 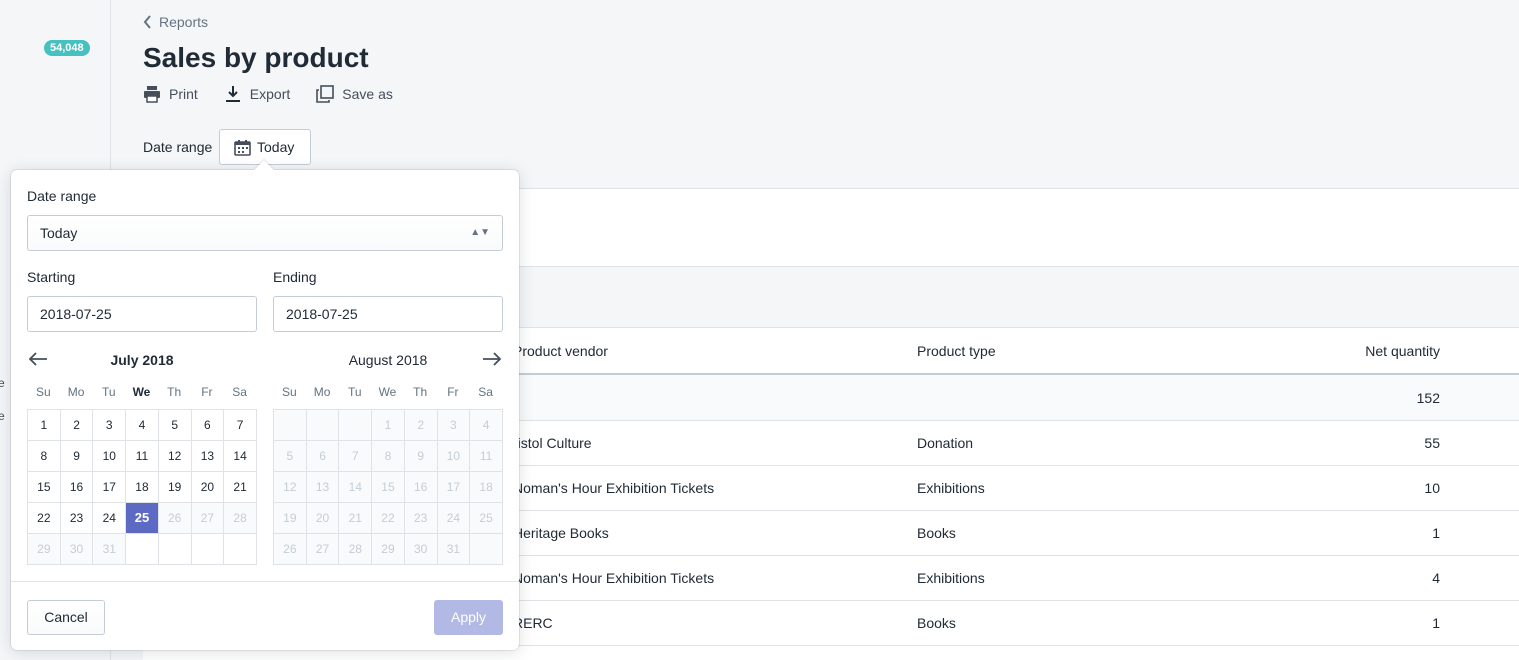 I want to click on total-qty: 152, so click(x=1428, y=398).